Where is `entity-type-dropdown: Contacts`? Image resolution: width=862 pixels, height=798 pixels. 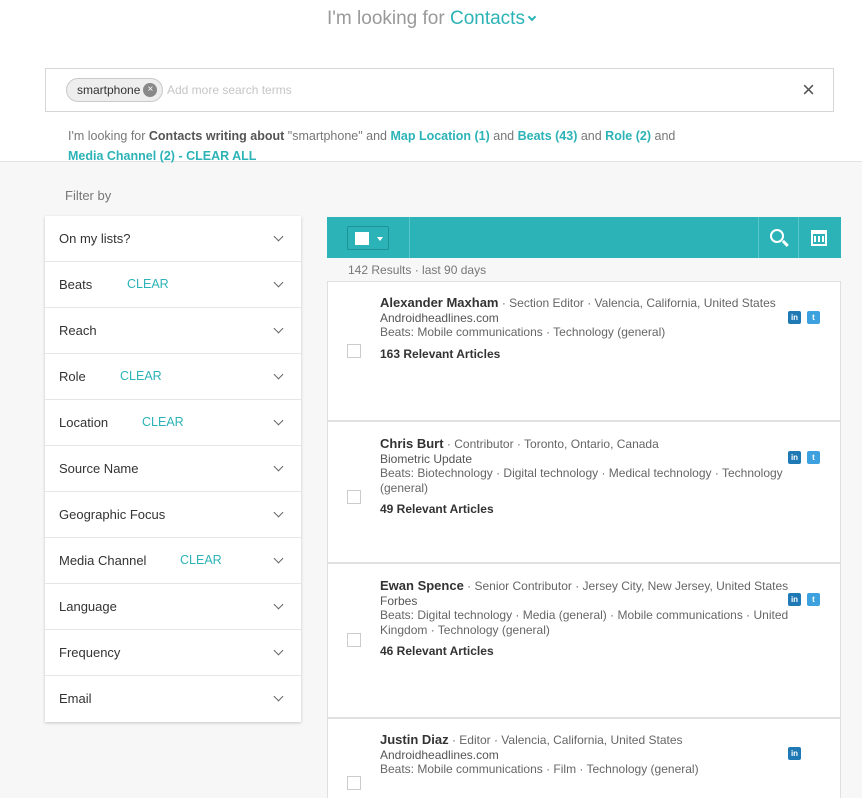
entity-type-dropdown: Contacts is located at coordinates (493, 18).